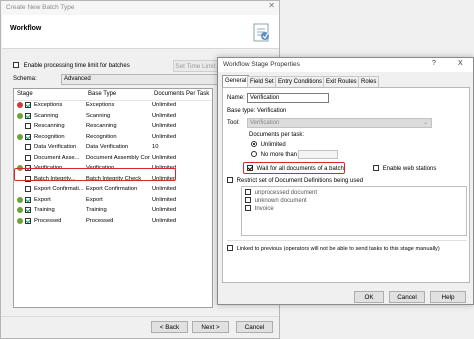 The image size is (474, 339). Describe the element at coordinates (279, 154) in the screenshot. I see `no-more-than-label: No more than` at that location.